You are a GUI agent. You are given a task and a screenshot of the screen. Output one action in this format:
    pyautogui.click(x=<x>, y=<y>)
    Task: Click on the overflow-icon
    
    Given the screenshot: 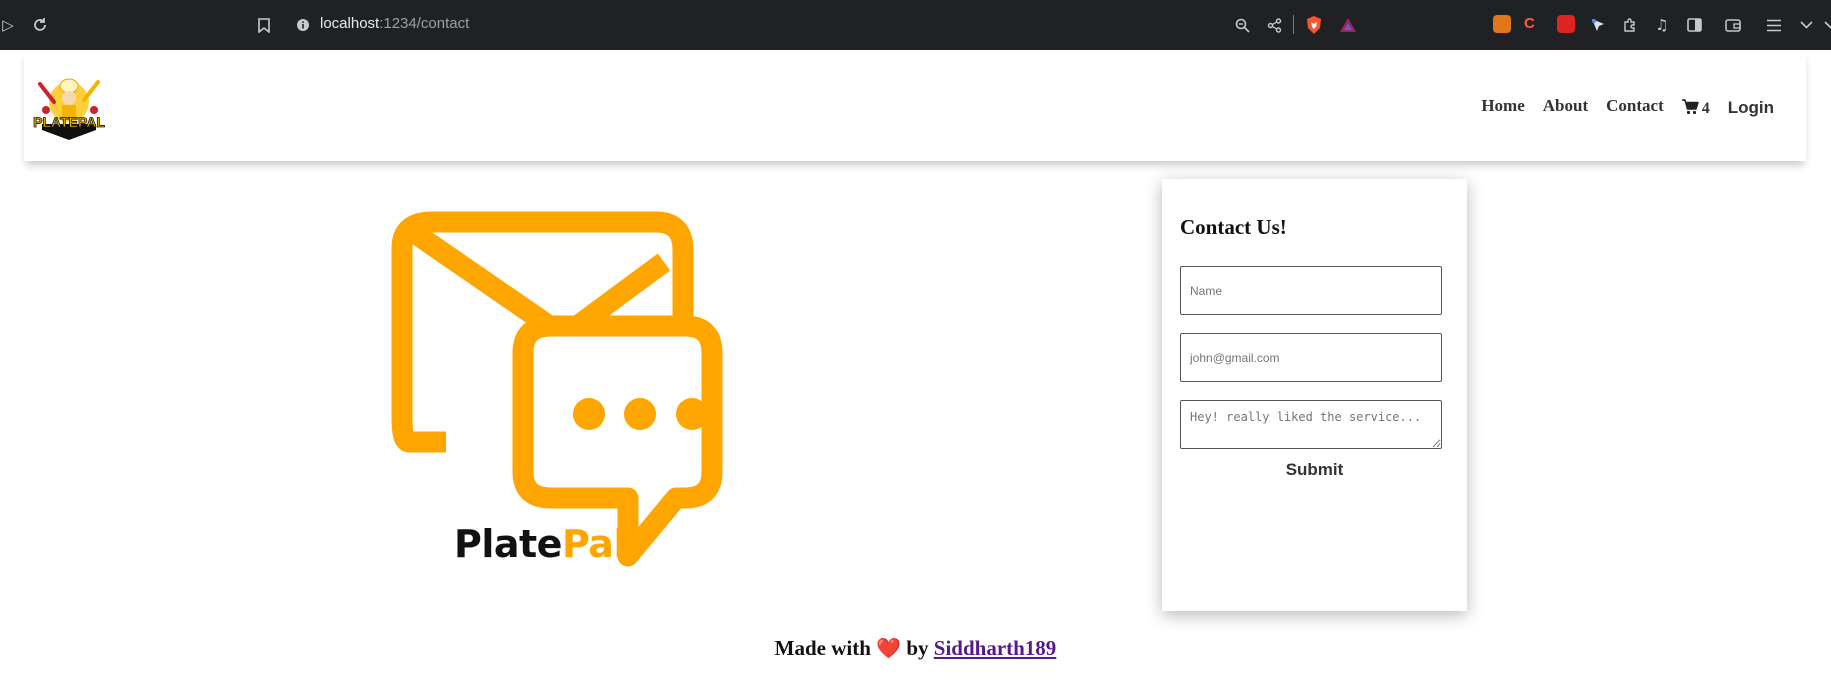 What is the action you would take?
    pyautogui.click(x=1824, y=25)
    